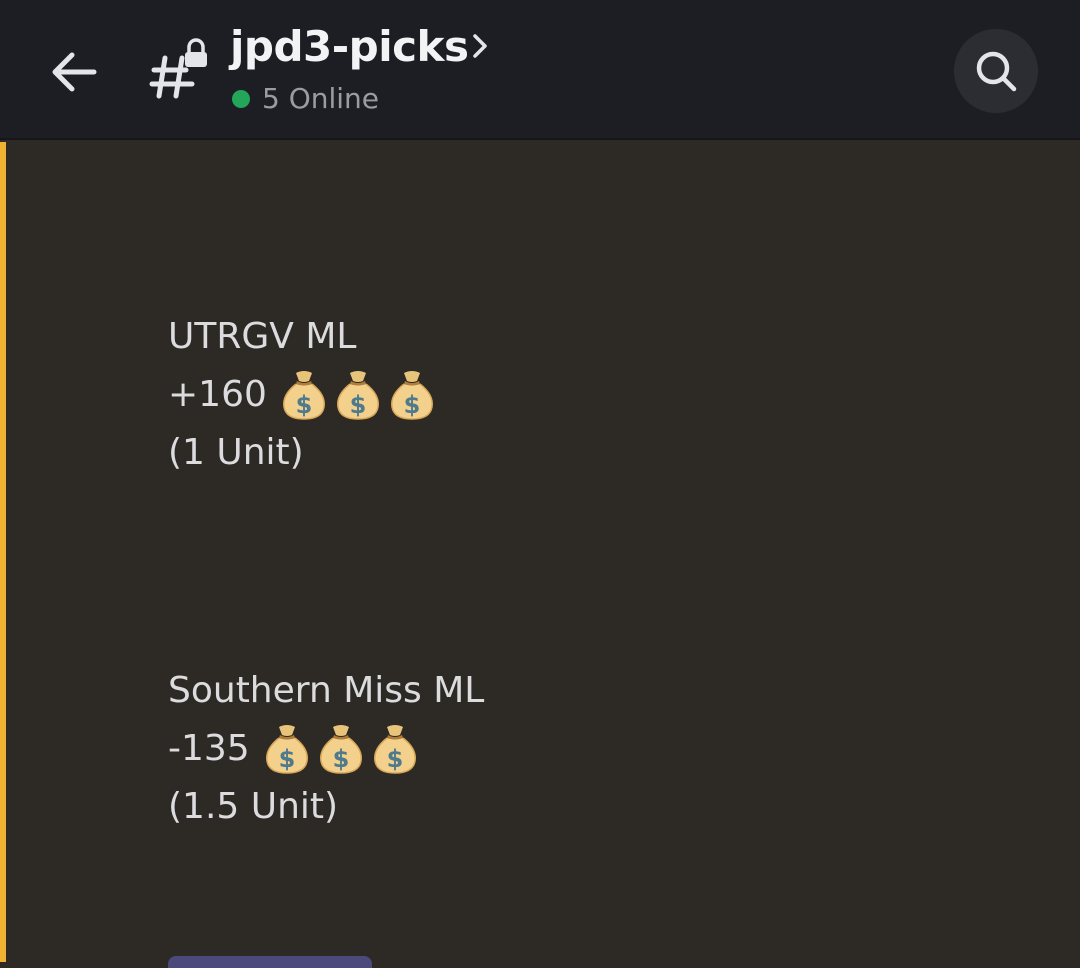  I want to click on search-button, so click(996, 71).